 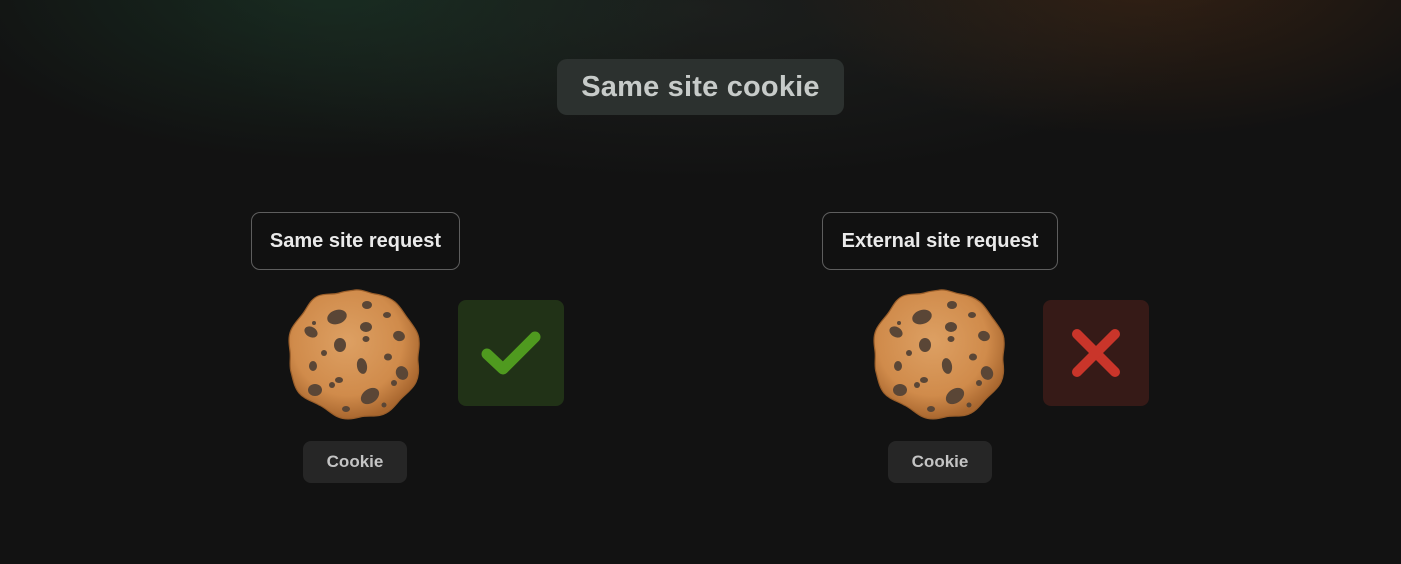 What do you see at coordinates (700, 87) in the screenshot?
I see `page-title: Same site cookie` at bounding box center [700, 87].